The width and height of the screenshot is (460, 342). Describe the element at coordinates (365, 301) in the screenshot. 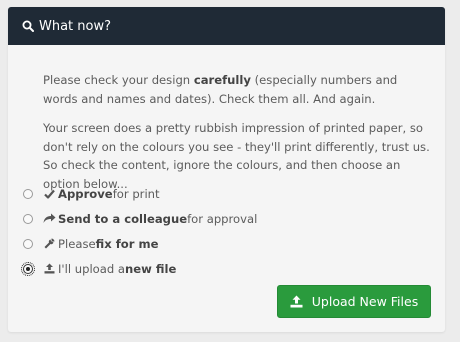

I see `upload-button-label: Upload New Files` at that location.